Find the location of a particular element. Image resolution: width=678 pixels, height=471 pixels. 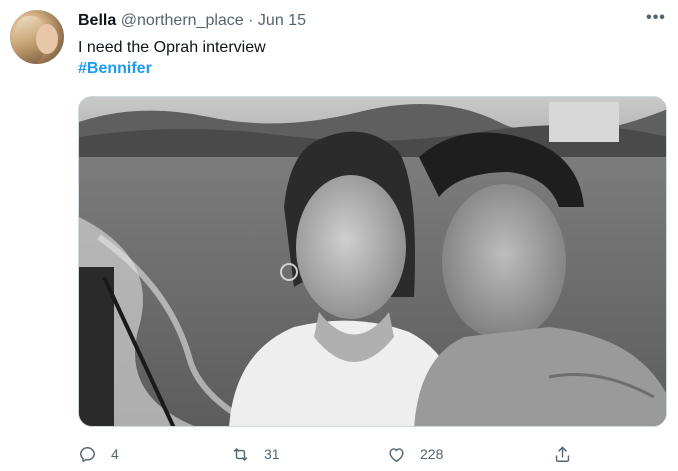

hashtag-link: #Bennifer is located at coordinates (172, 68).